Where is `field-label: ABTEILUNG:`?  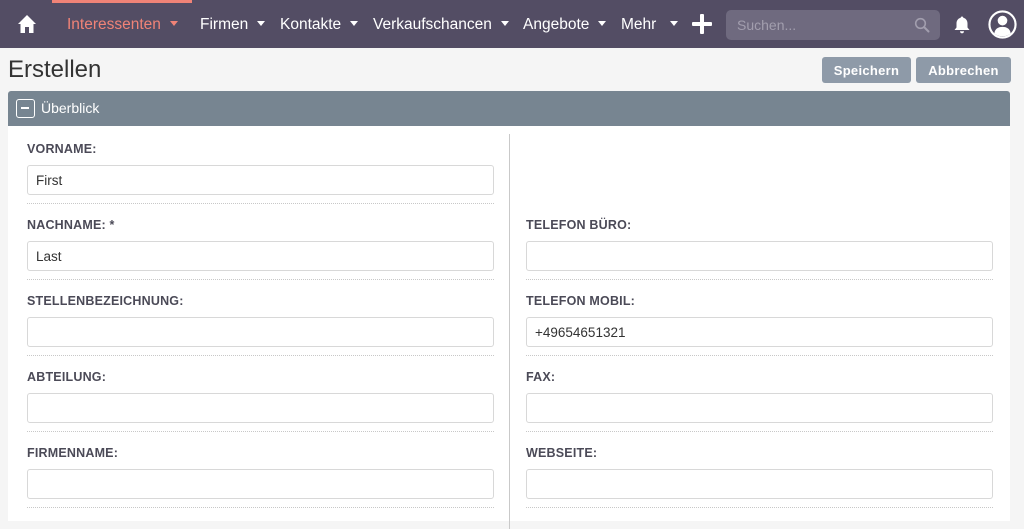 field-label: ABTEILUNG: is located at coordinates (67, 377).